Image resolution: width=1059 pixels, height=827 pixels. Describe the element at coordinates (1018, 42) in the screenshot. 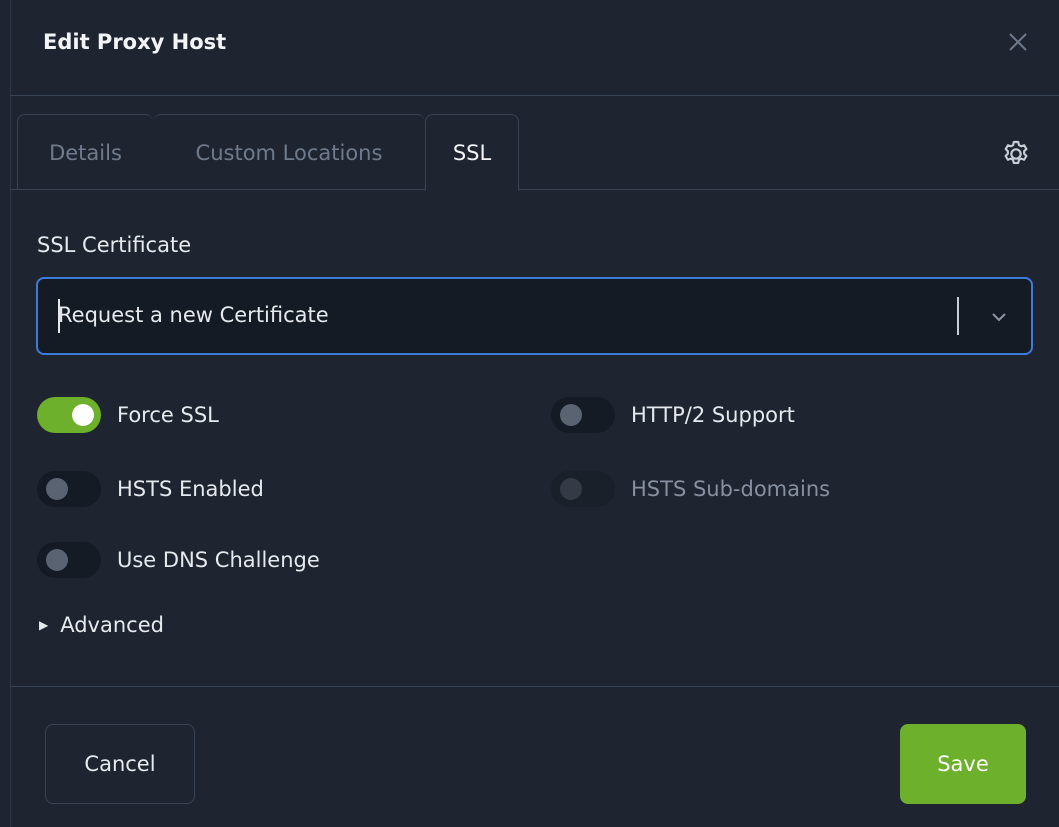

I see `close-icon` at that location.